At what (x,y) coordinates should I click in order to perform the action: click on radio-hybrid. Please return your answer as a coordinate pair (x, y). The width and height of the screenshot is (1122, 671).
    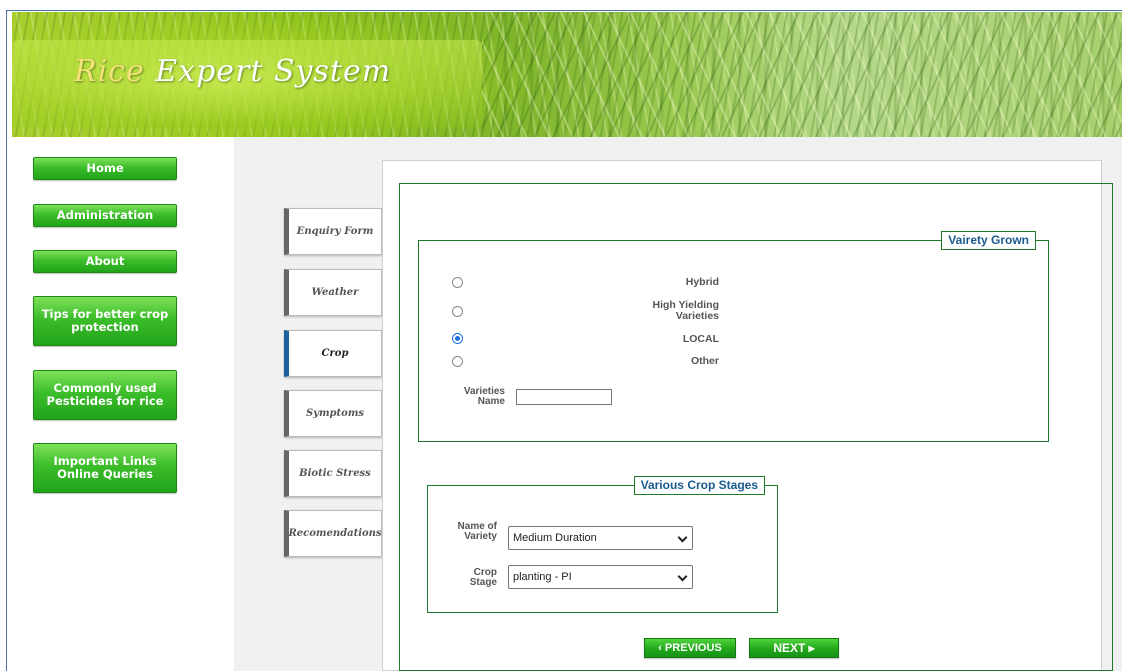
    Looking at the image, I should click on (457, 282).